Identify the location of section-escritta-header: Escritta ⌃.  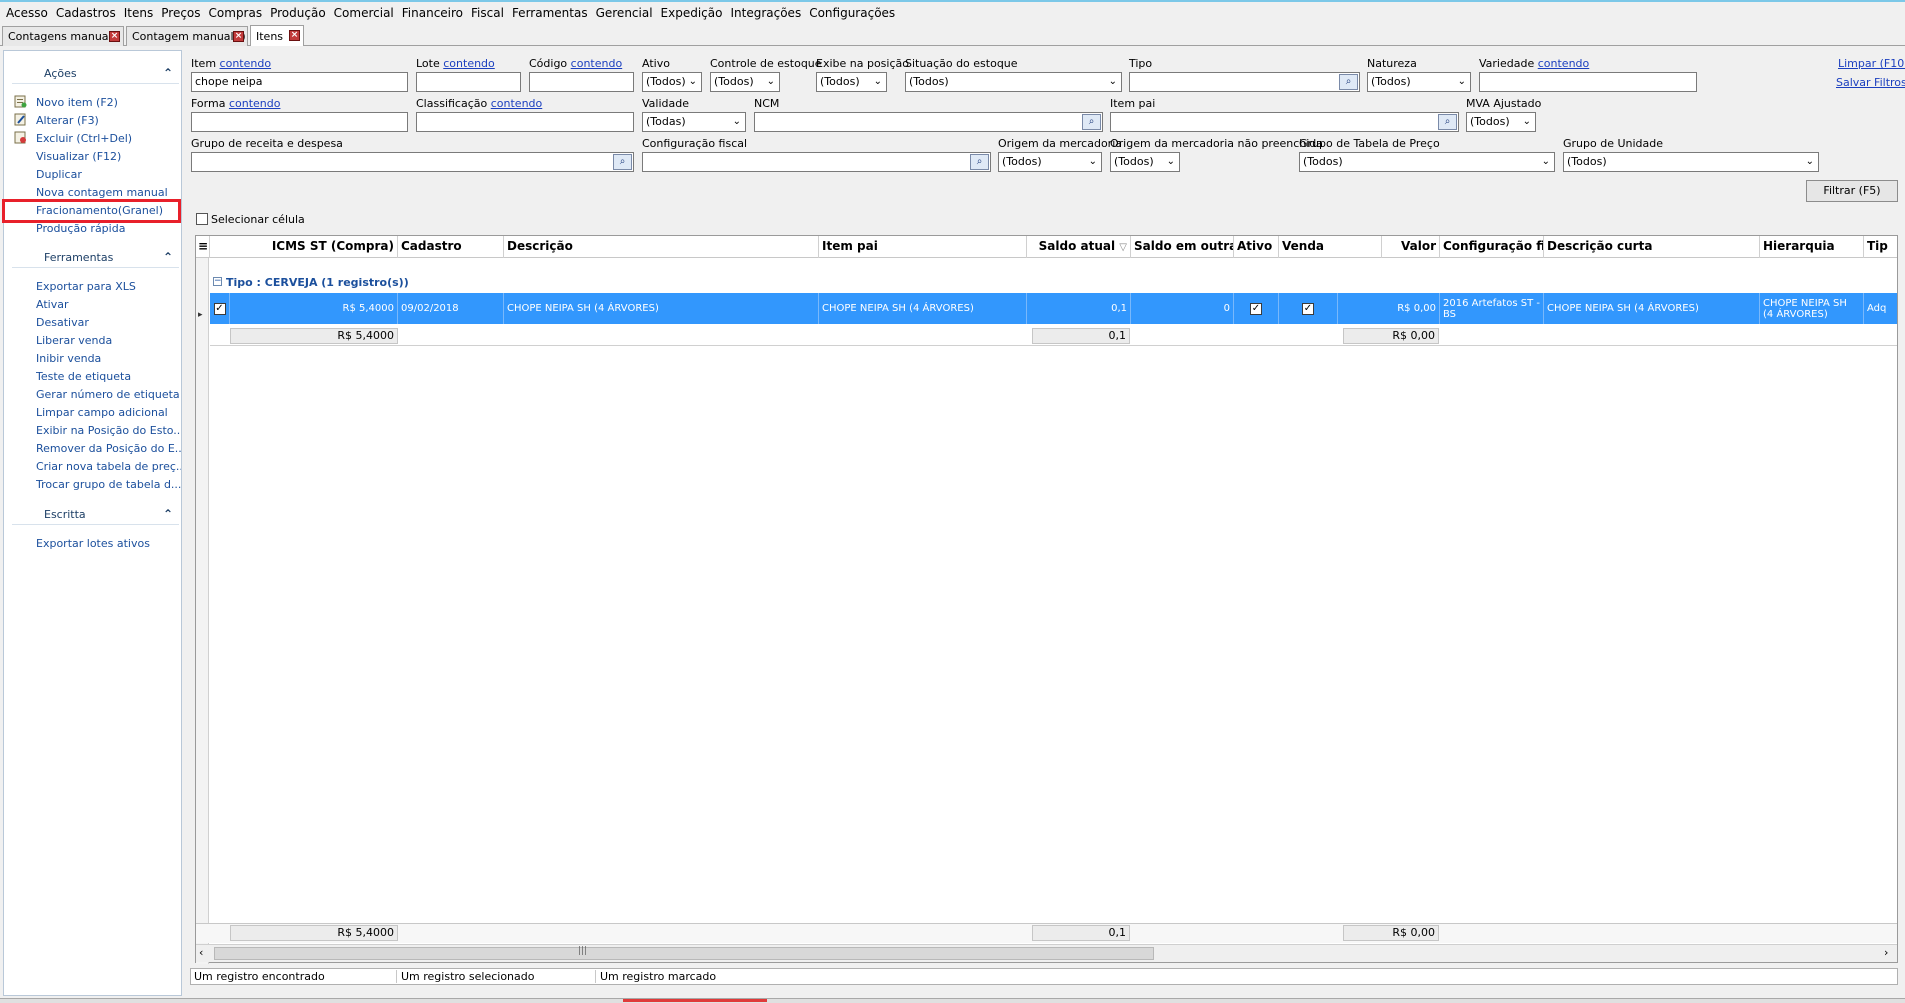
(92, 514).